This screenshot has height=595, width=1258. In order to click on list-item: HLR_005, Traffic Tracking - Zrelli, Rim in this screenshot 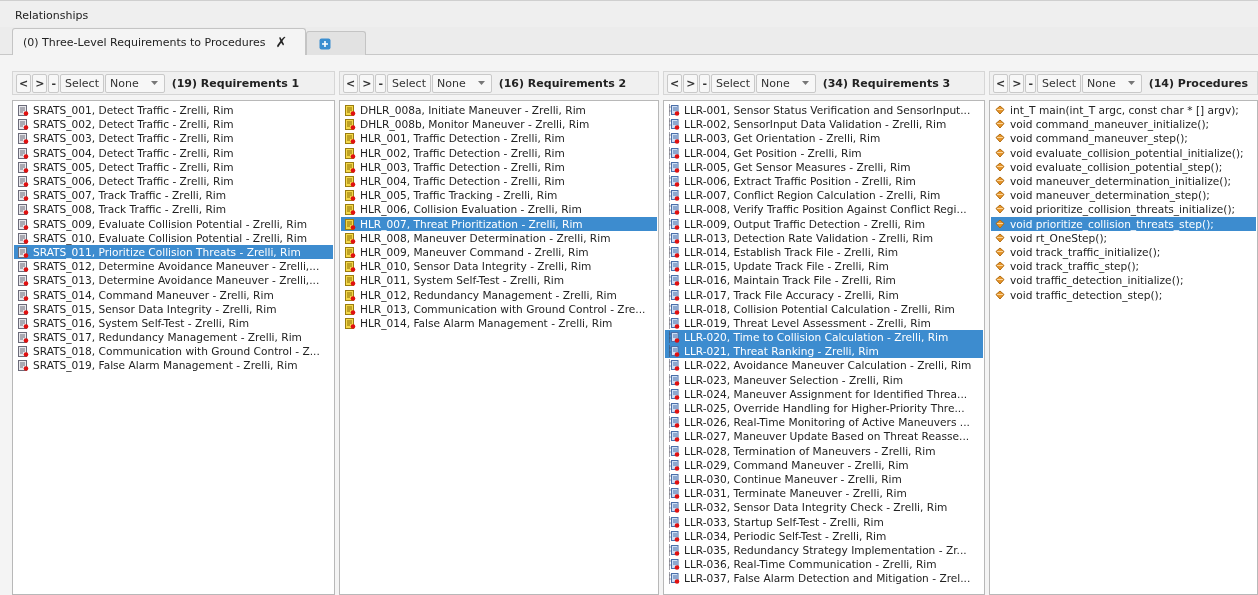, I will do `click(499, 195)`.